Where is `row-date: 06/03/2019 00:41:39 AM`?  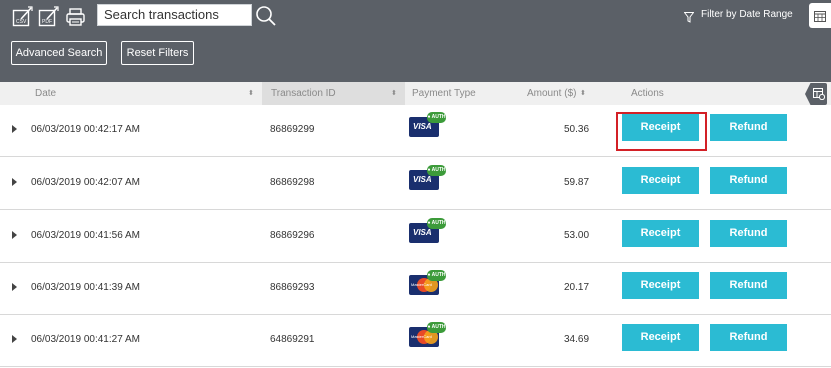 row-date: 06/03/2019 00:41:39 AM is located at coordinates (85, 287).